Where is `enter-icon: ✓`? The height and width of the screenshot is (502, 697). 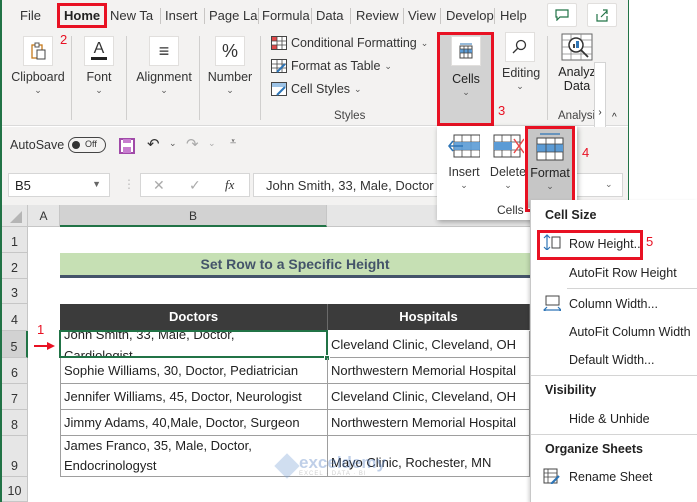
enter-icon: ✓ is located at coordinates (195, 185).